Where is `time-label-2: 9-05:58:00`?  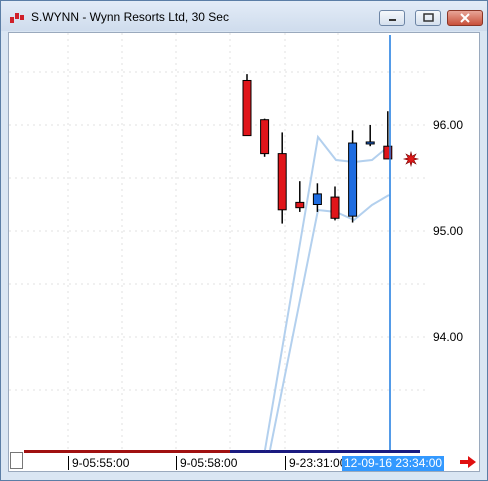
time-label-2: 9-05:58:00 is located at coordinates (209, 463).